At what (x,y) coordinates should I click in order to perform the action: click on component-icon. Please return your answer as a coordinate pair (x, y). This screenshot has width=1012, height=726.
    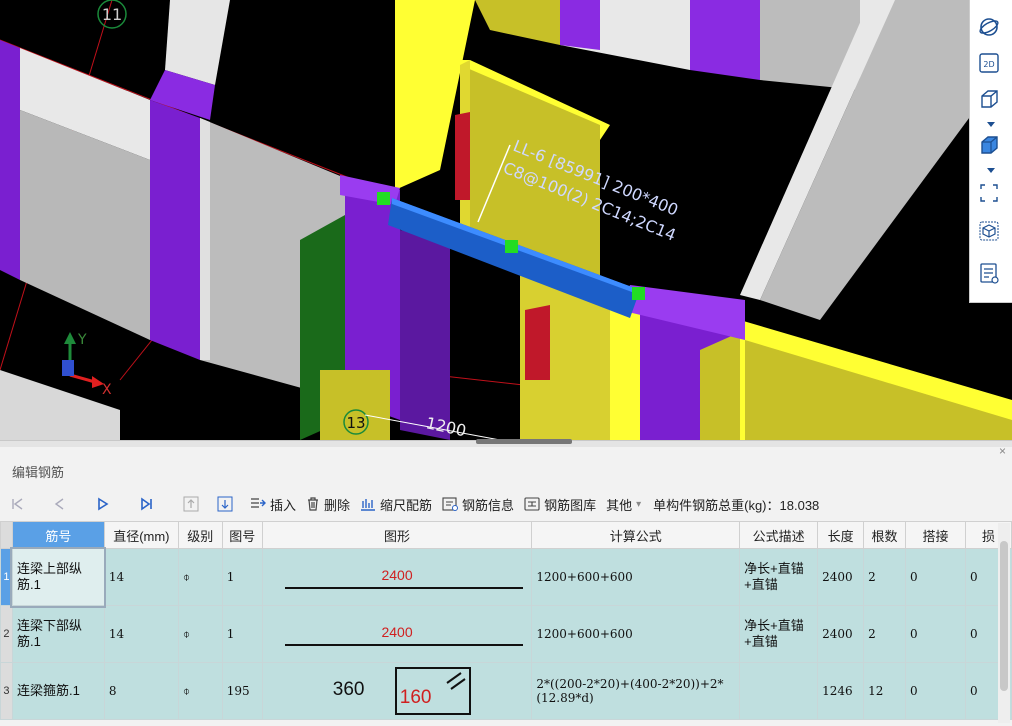
    Looking at the image, I should click on (991, 233).